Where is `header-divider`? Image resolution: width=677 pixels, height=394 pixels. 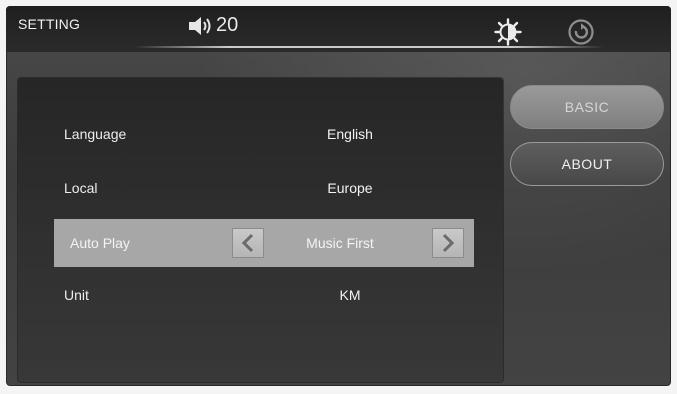
header-divider is located at coordinates (369, 47).